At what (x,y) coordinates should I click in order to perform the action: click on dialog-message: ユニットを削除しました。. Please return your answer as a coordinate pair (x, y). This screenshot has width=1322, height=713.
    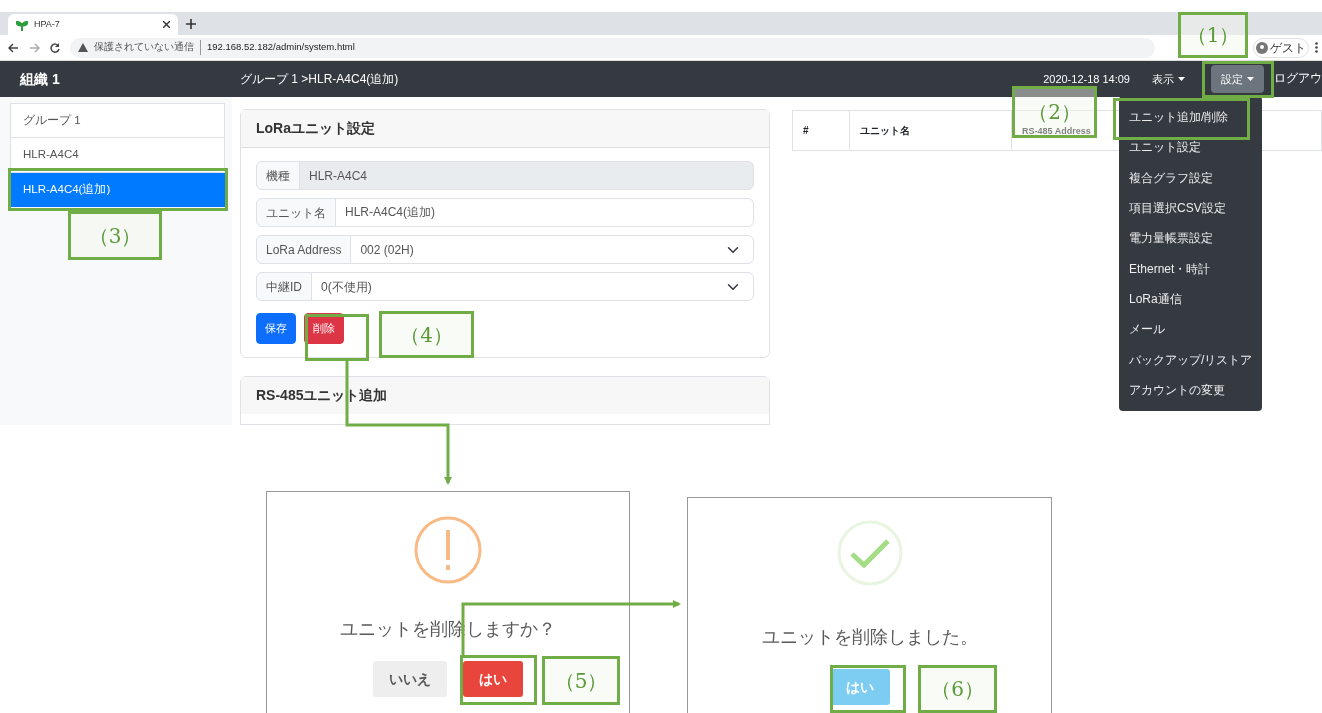
    Looking at the image, I should click on (869, 637).